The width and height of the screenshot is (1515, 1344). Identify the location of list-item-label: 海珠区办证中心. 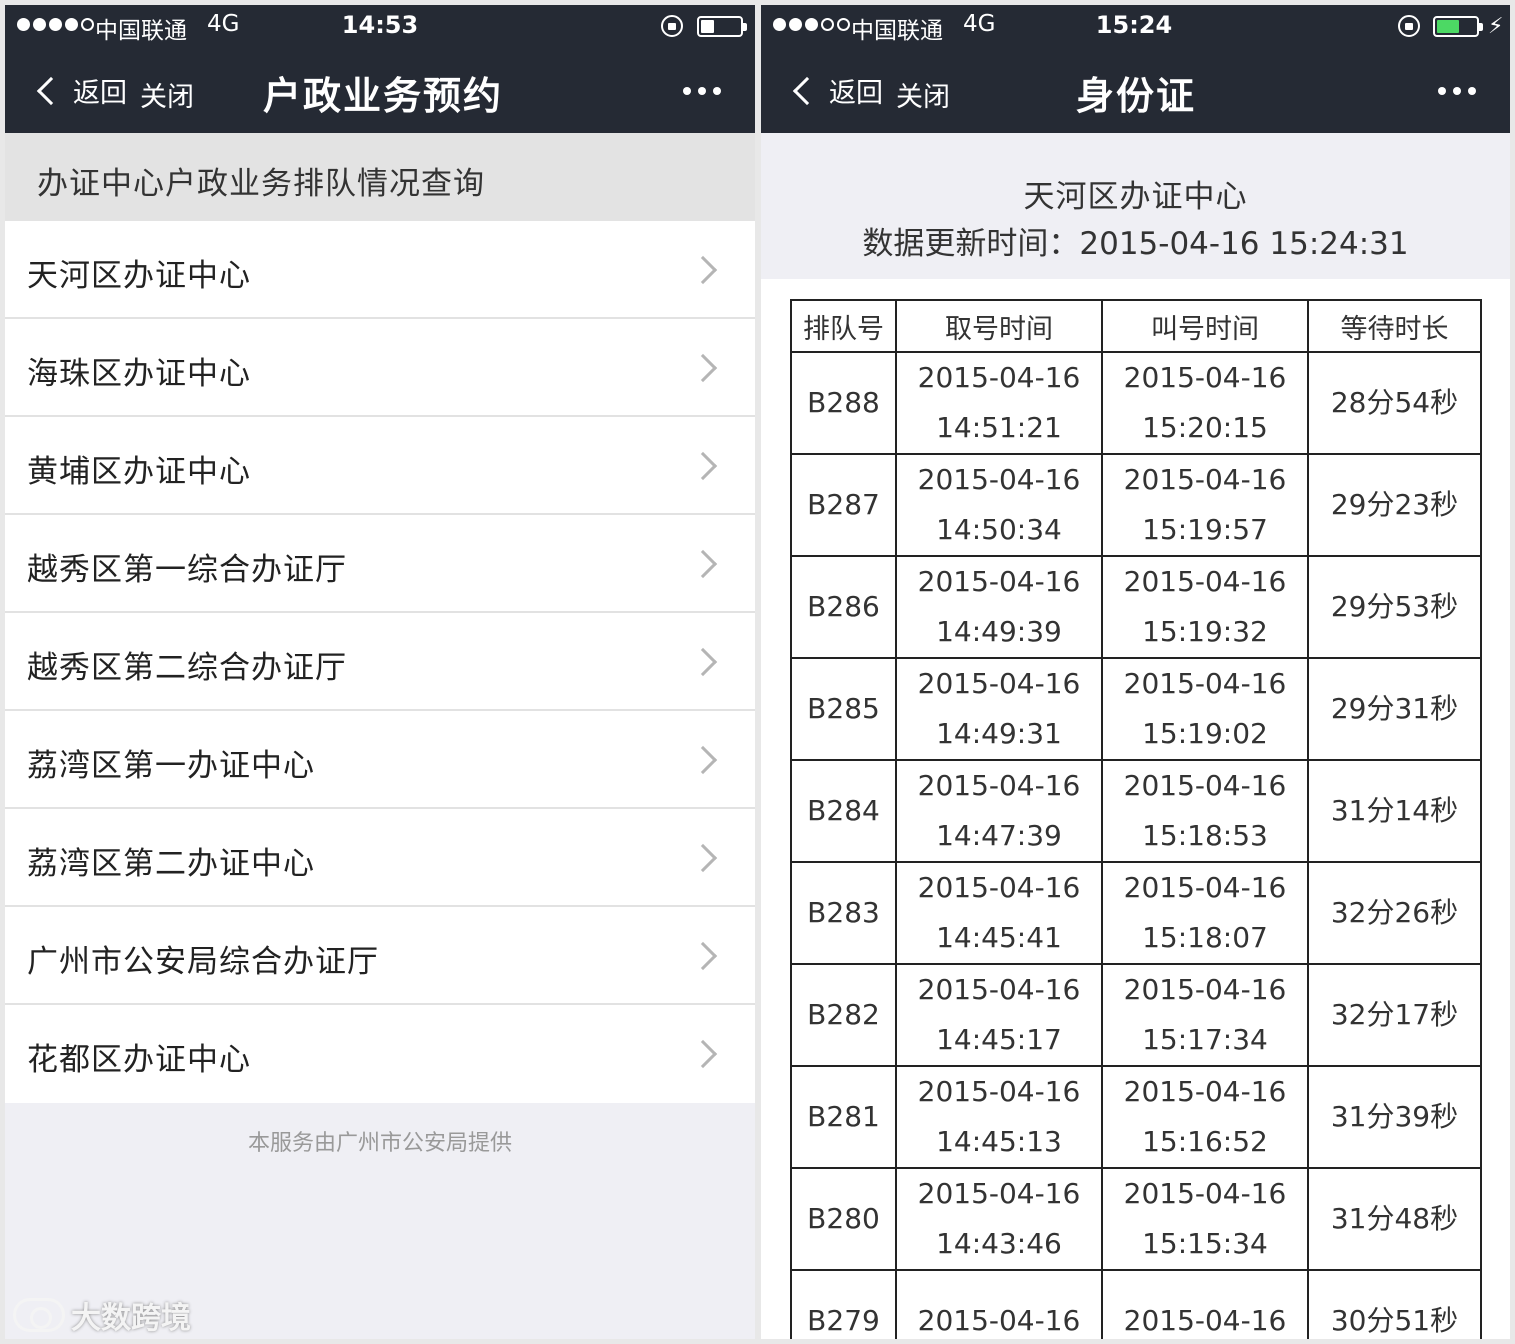
(139, 374).